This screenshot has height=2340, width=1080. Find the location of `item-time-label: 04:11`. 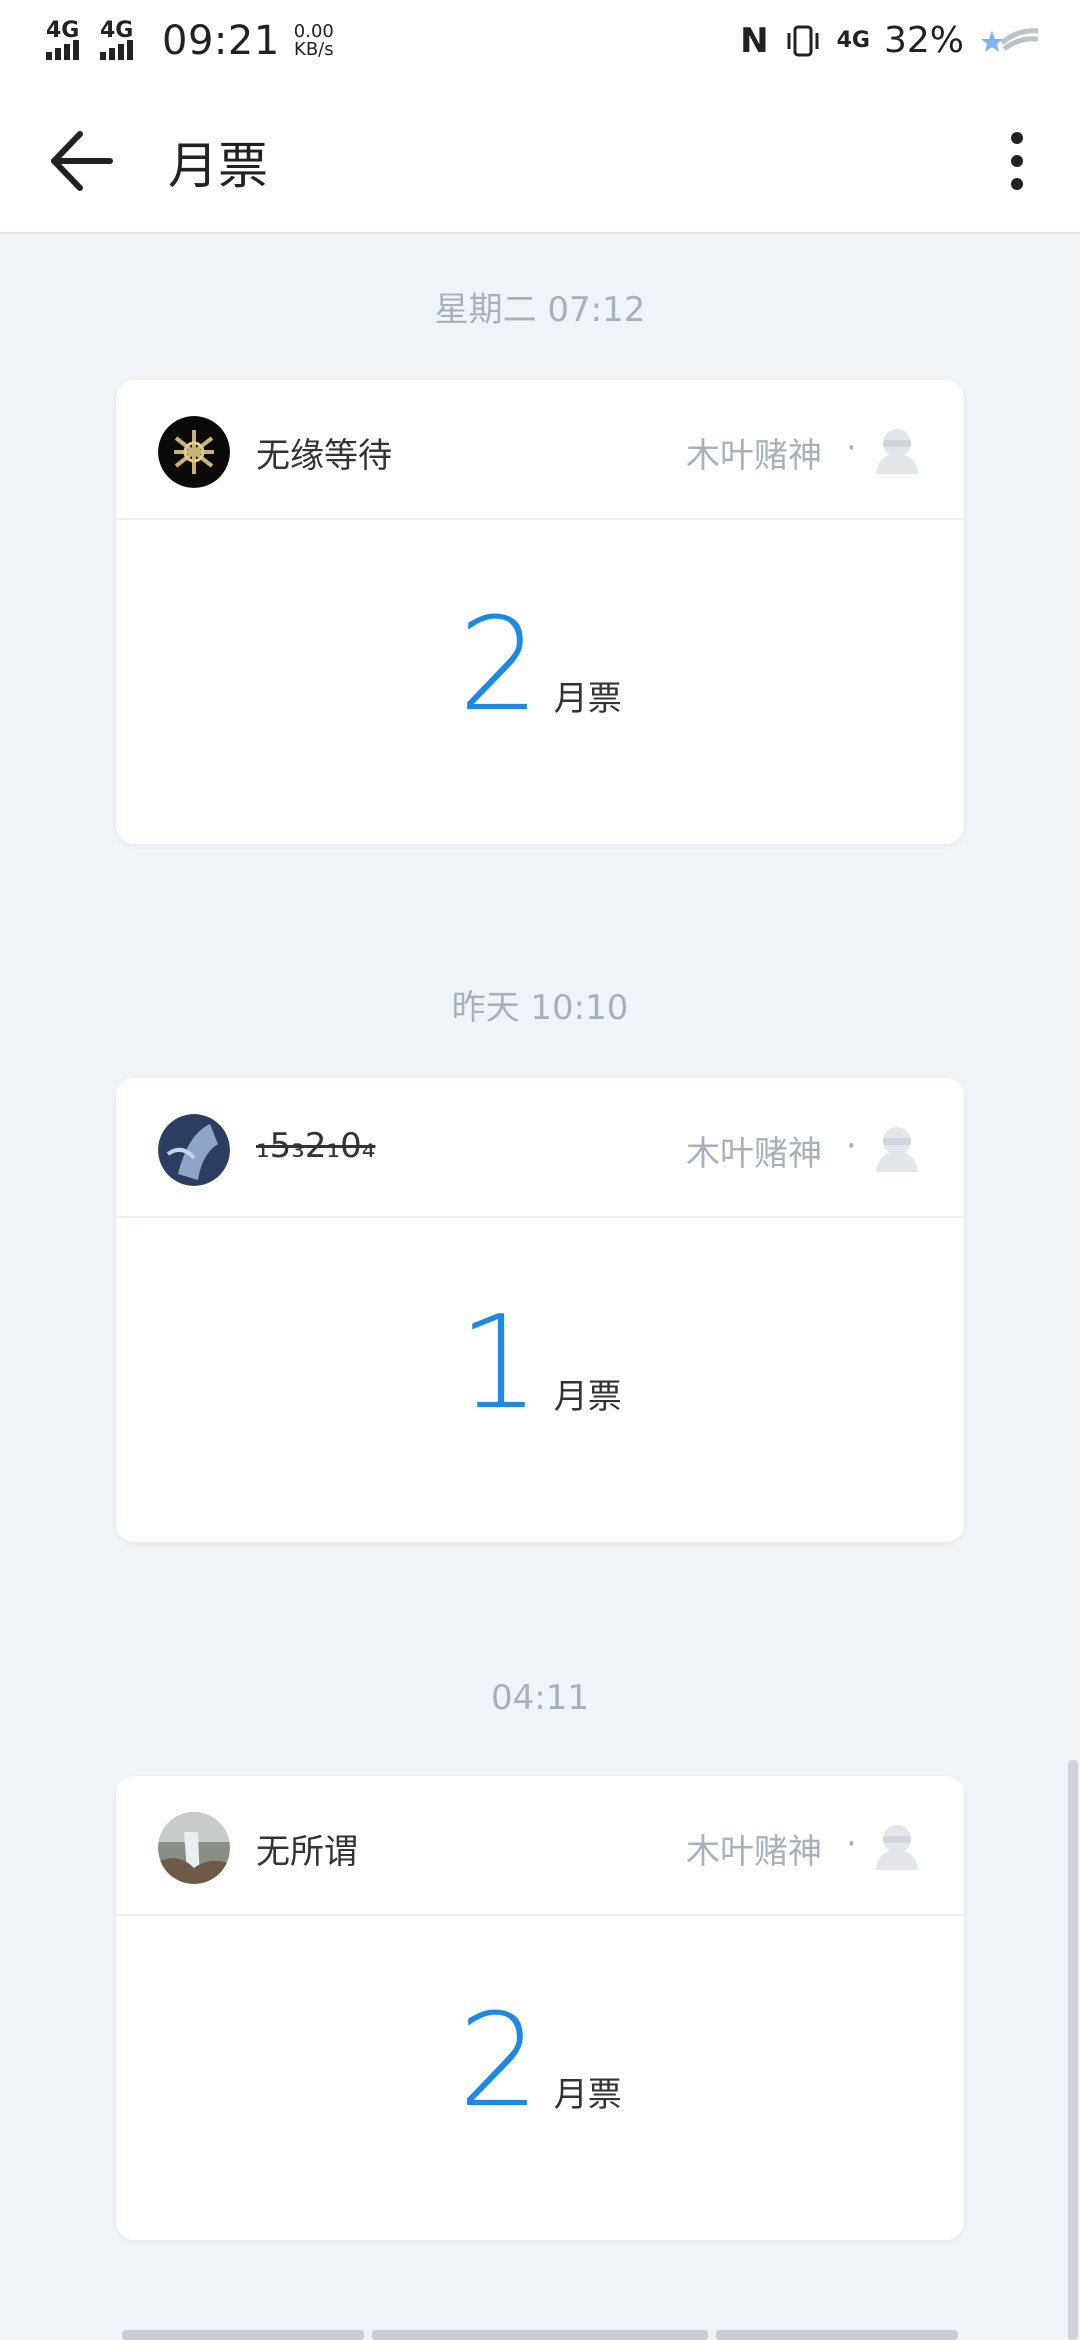

item-time-label: 04:11 is located at coordinates (540, 1698).